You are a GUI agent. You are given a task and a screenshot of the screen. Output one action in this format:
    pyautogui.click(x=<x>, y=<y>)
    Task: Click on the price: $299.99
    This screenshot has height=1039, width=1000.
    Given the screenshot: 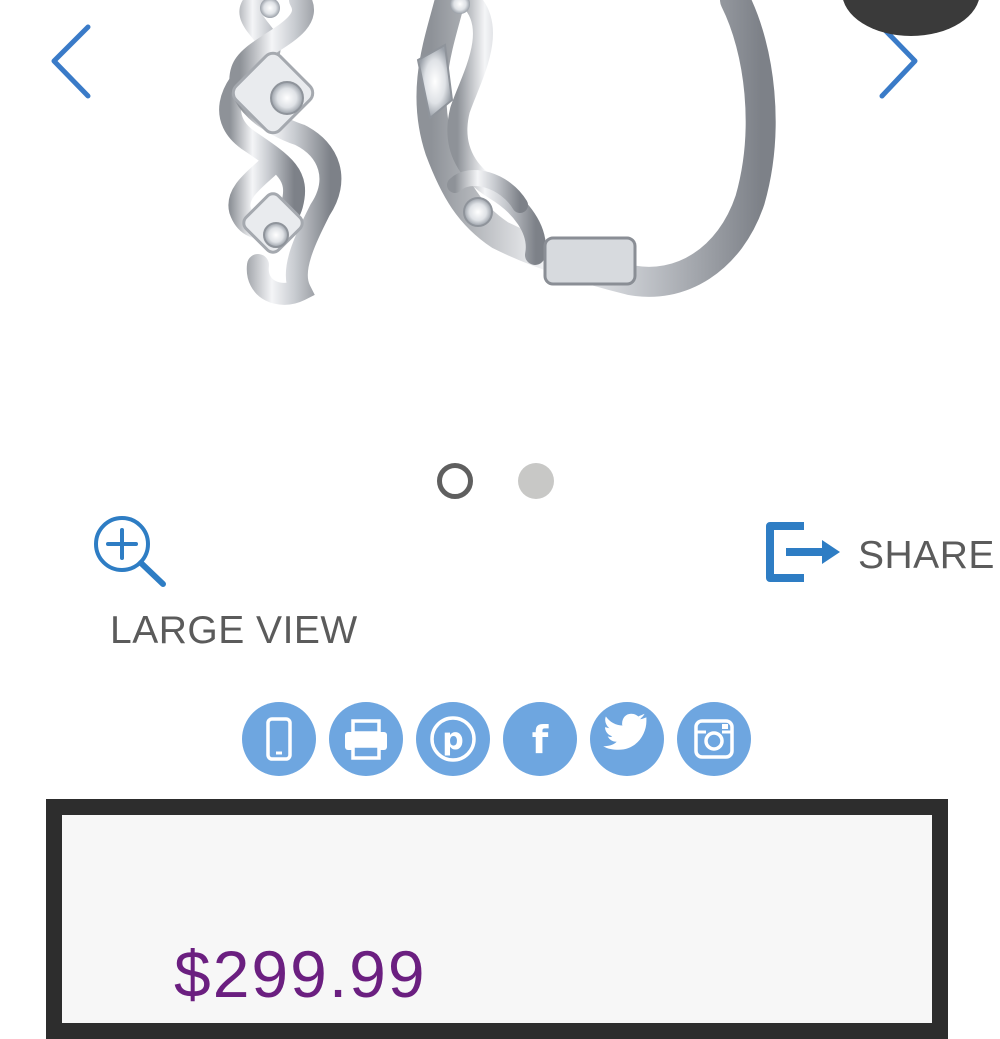 What is the action you would take?
    pyautogui.click(x=300, y=974)
    